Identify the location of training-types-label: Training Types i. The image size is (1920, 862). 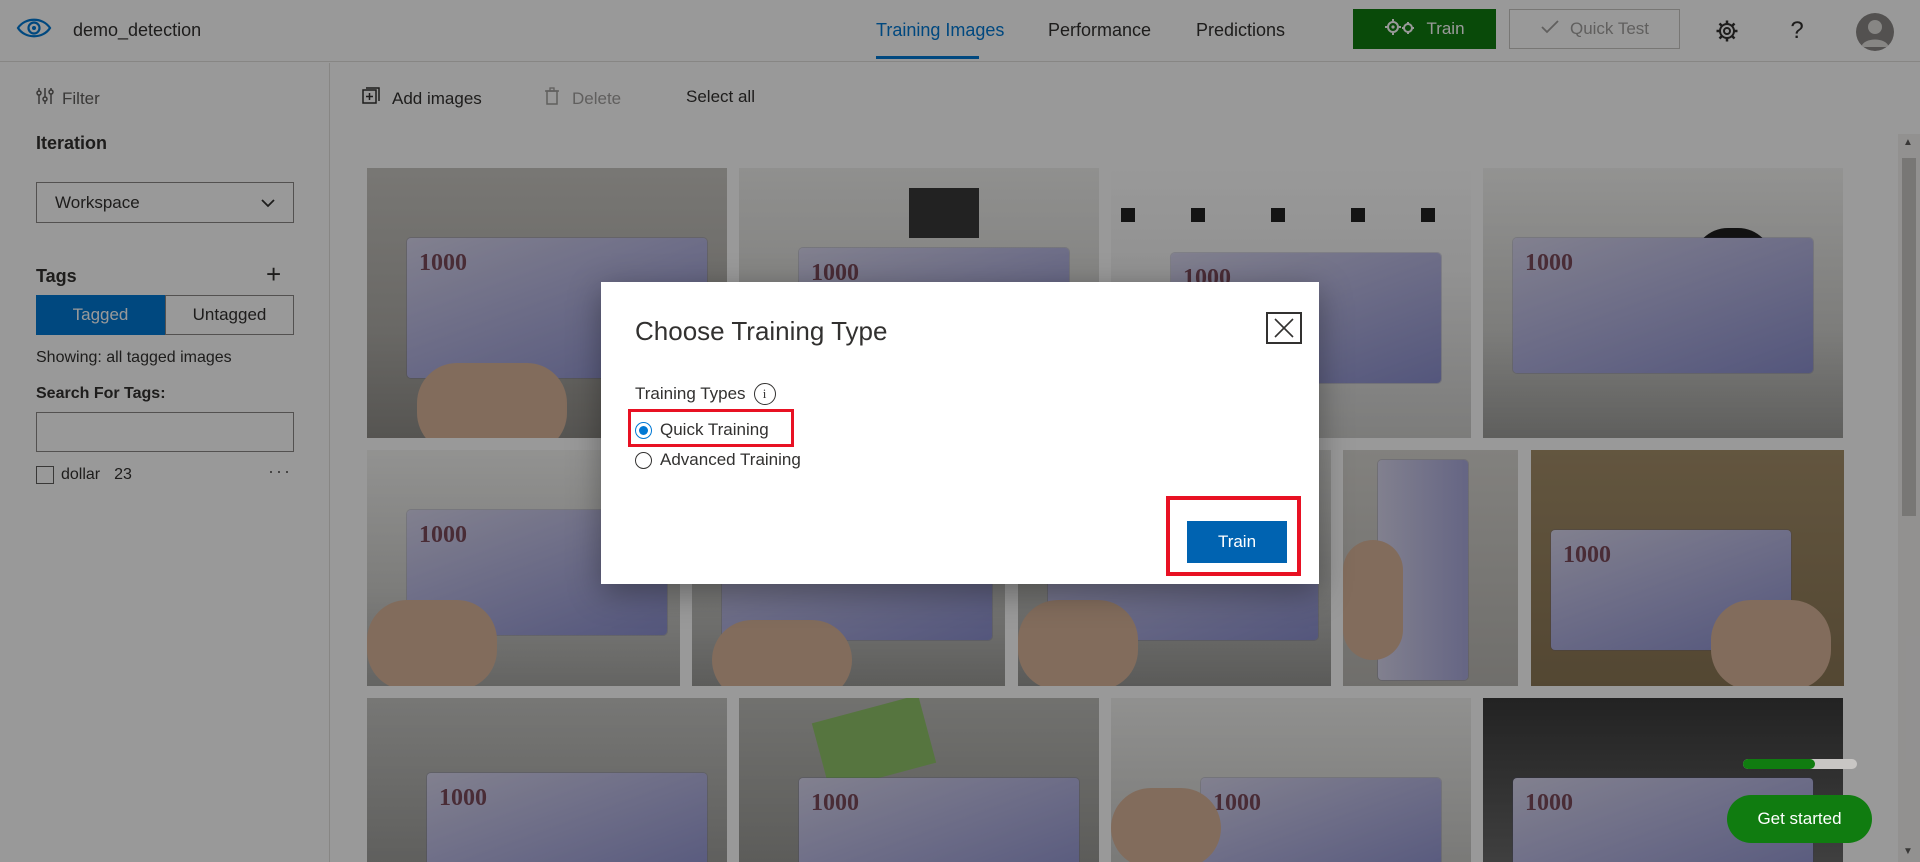
(705, 394).